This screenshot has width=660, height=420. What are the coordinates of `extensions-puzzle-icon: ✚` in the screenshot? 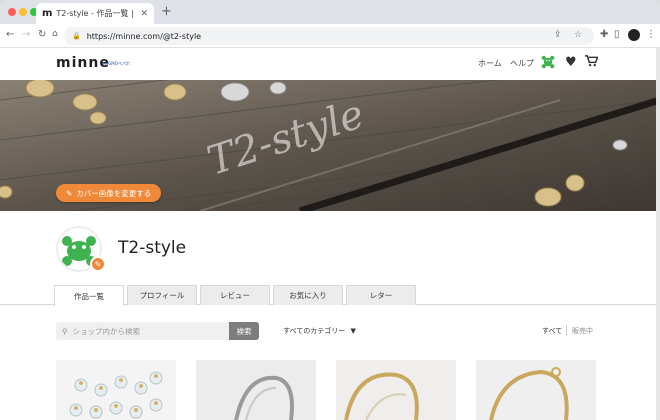 It's located at (604, 34).